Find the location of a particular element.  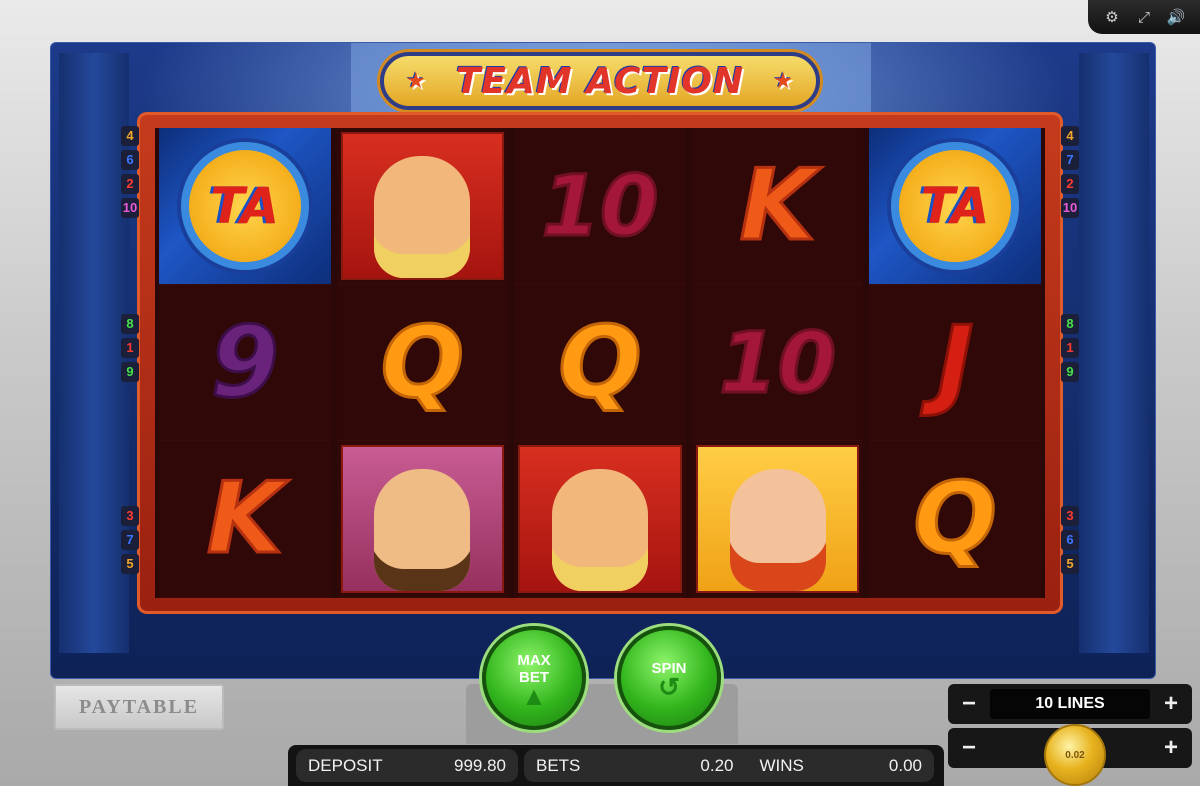

wins-value: 0.00 is located at coordinates (905, 765).